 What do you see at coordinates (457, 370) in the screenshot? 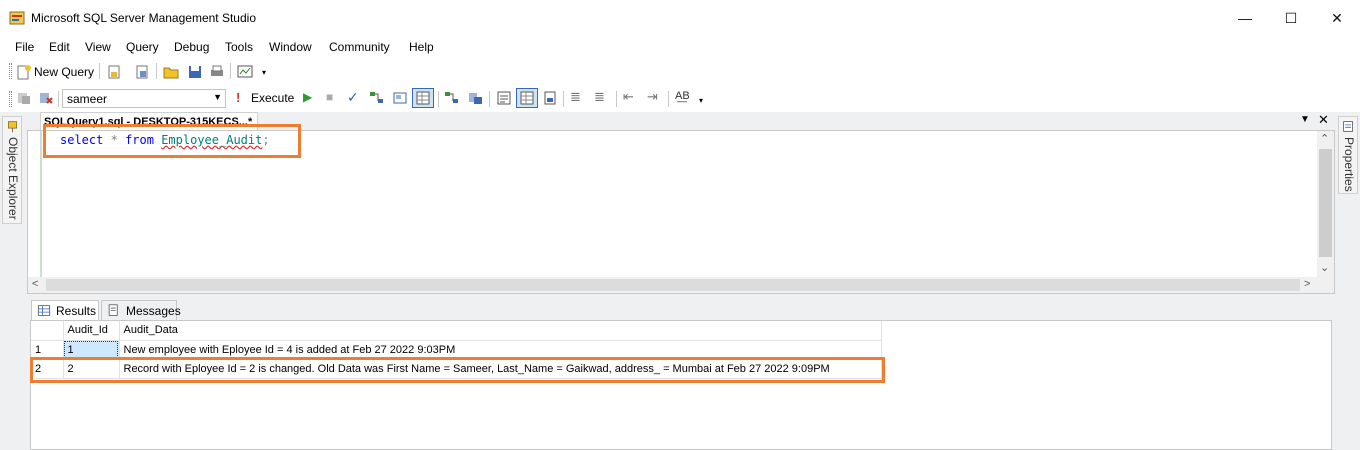
I see `highlight-row-box` at bounding box center [457, 370].